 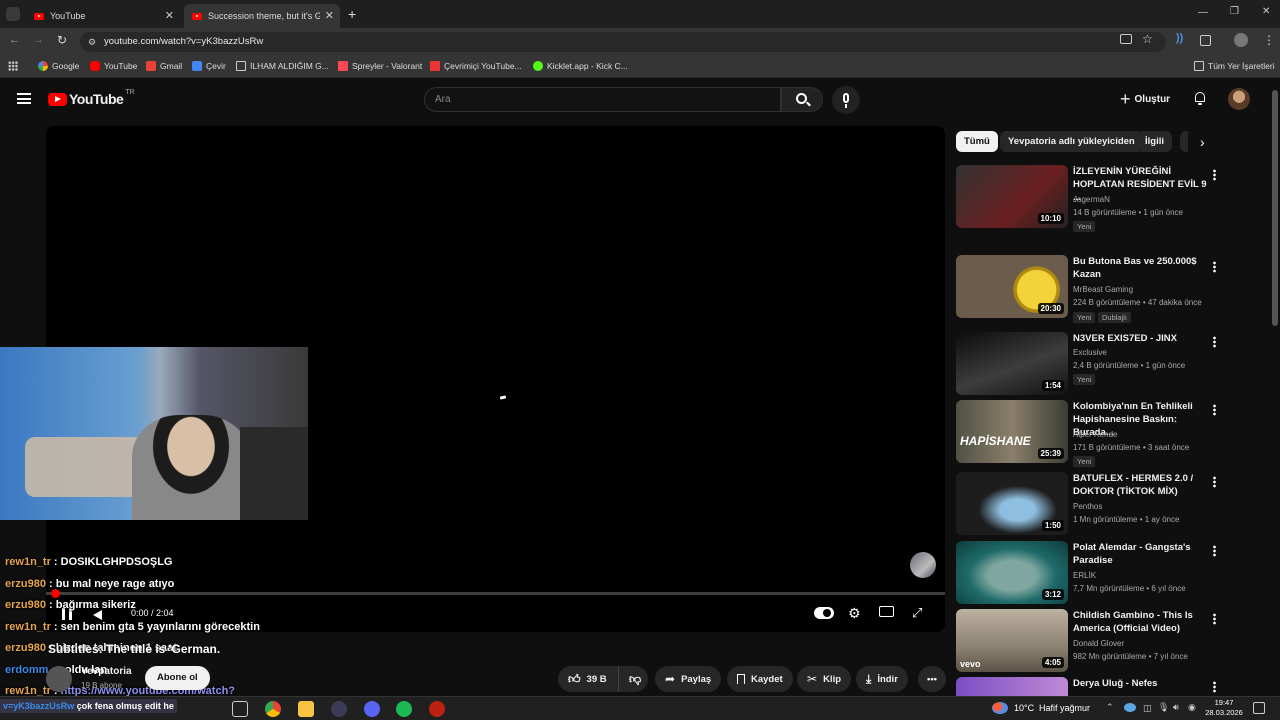 What do you see at coordinates (13, 14) in the screenshot?
I see `tab-search-button` at bounding box center [13, 14].